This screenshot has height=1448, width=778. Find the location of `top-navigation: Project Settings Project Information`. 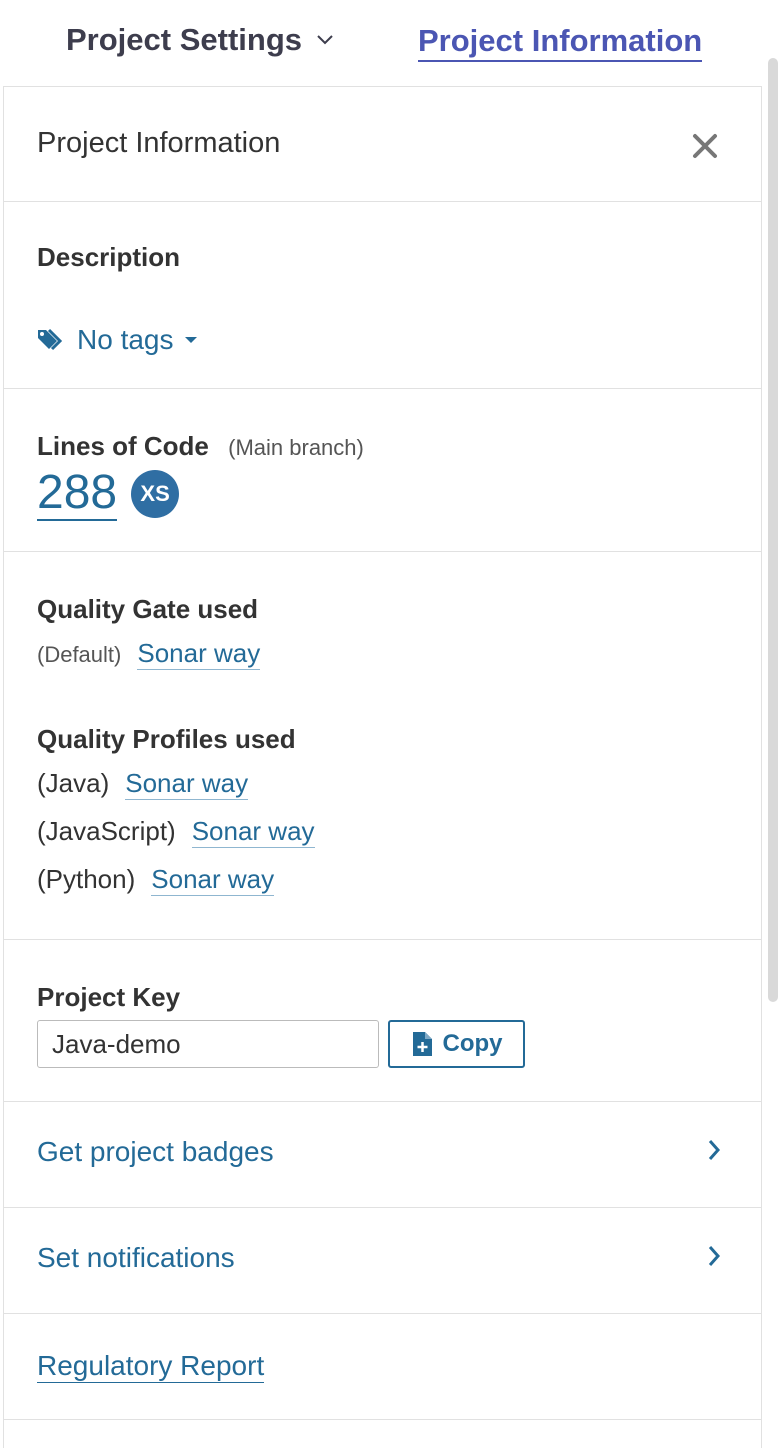

top-navigation: Project Settings Project Information is located at coordinates (389, 43).